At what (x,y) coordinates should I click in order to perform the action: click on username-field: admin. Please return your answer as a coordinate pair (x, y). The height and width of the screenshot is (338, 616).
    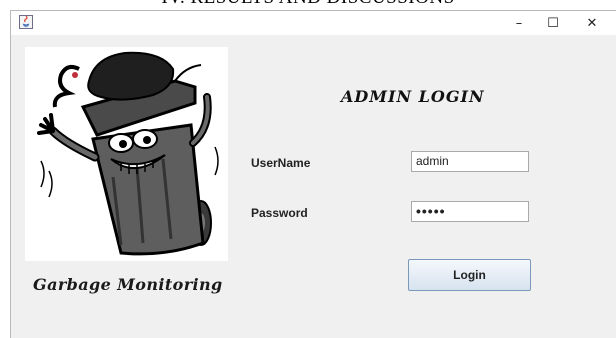
    Looking at the image, I should click on (470, 161).